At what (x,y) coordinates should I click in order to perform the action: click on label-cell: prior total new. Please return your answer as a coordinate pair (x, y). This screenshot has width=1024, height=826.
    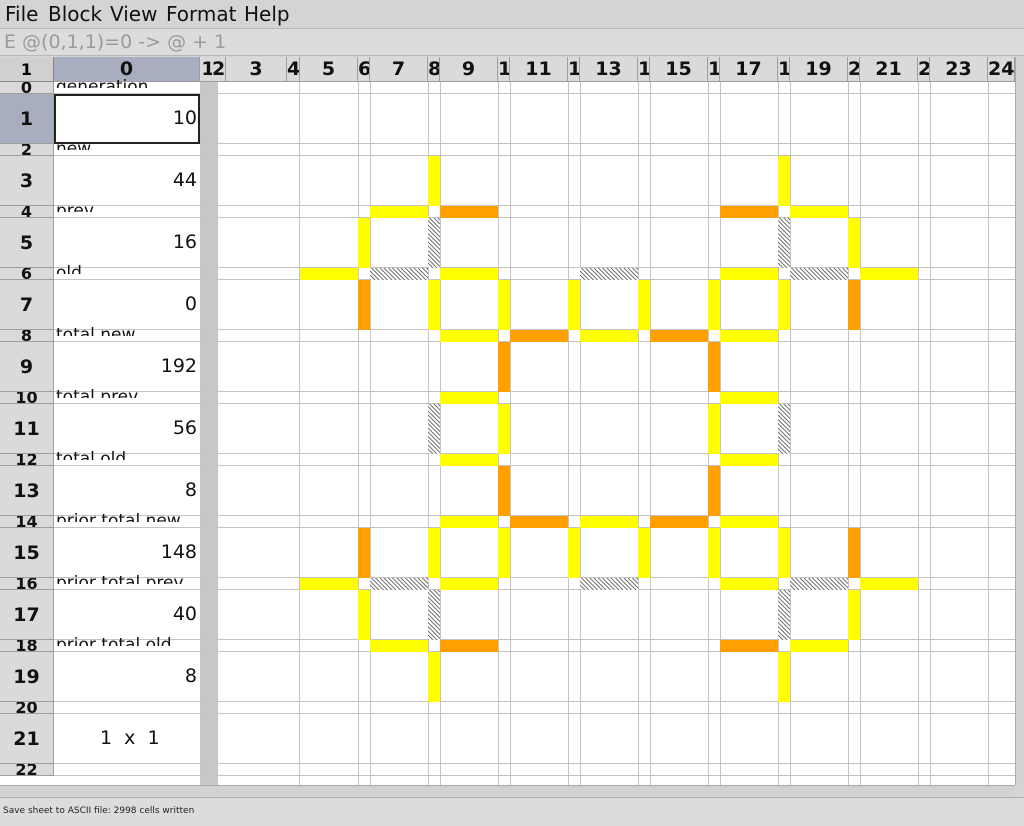
    Looking at the image, I should click on (118, 516).